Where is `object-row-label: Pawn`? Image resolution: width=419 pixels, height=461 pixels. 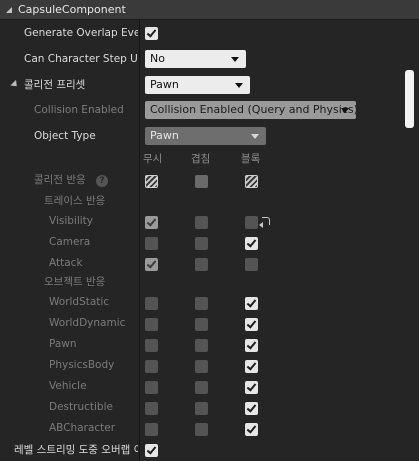 object-row-label: Pawn is located at coordinates (63, 344).